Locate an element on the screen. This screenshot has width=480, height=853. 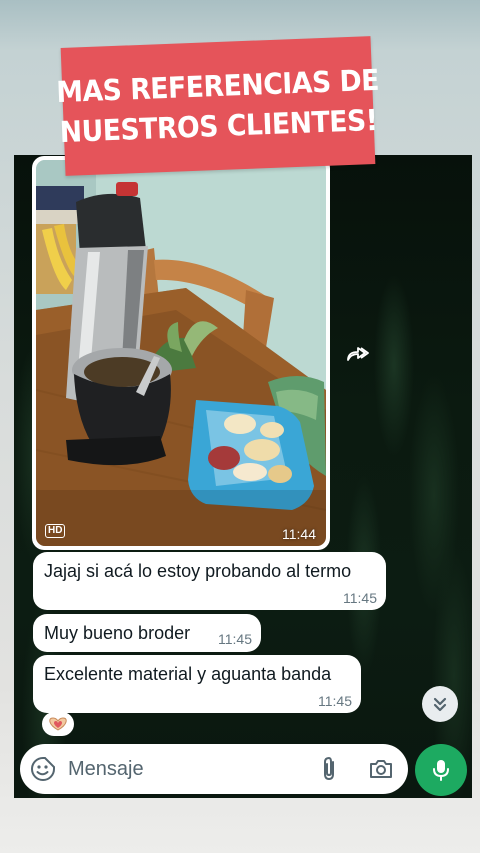
heart-hands-icon is located at coordinates (58, 724).